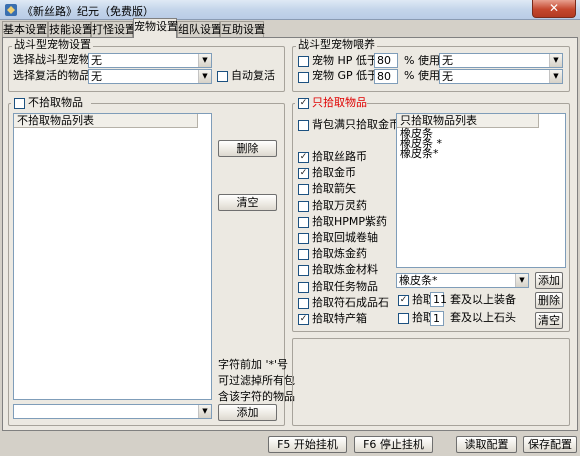 The height and width of the screenshot is (456, 580). Describe the element at coordinates (403, 318) in the screenshot. I see `stone-checkbox` at that location.